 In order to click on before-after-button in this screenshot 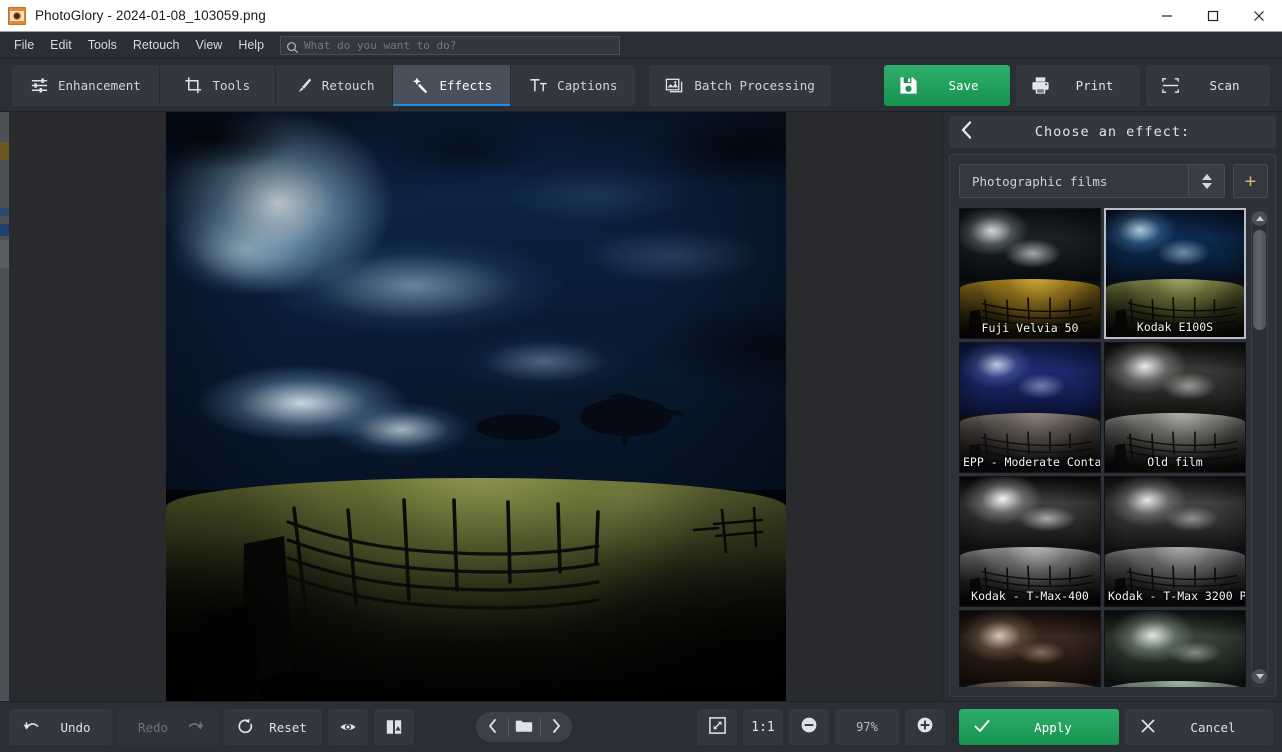, I will do `click(394, 727)`.